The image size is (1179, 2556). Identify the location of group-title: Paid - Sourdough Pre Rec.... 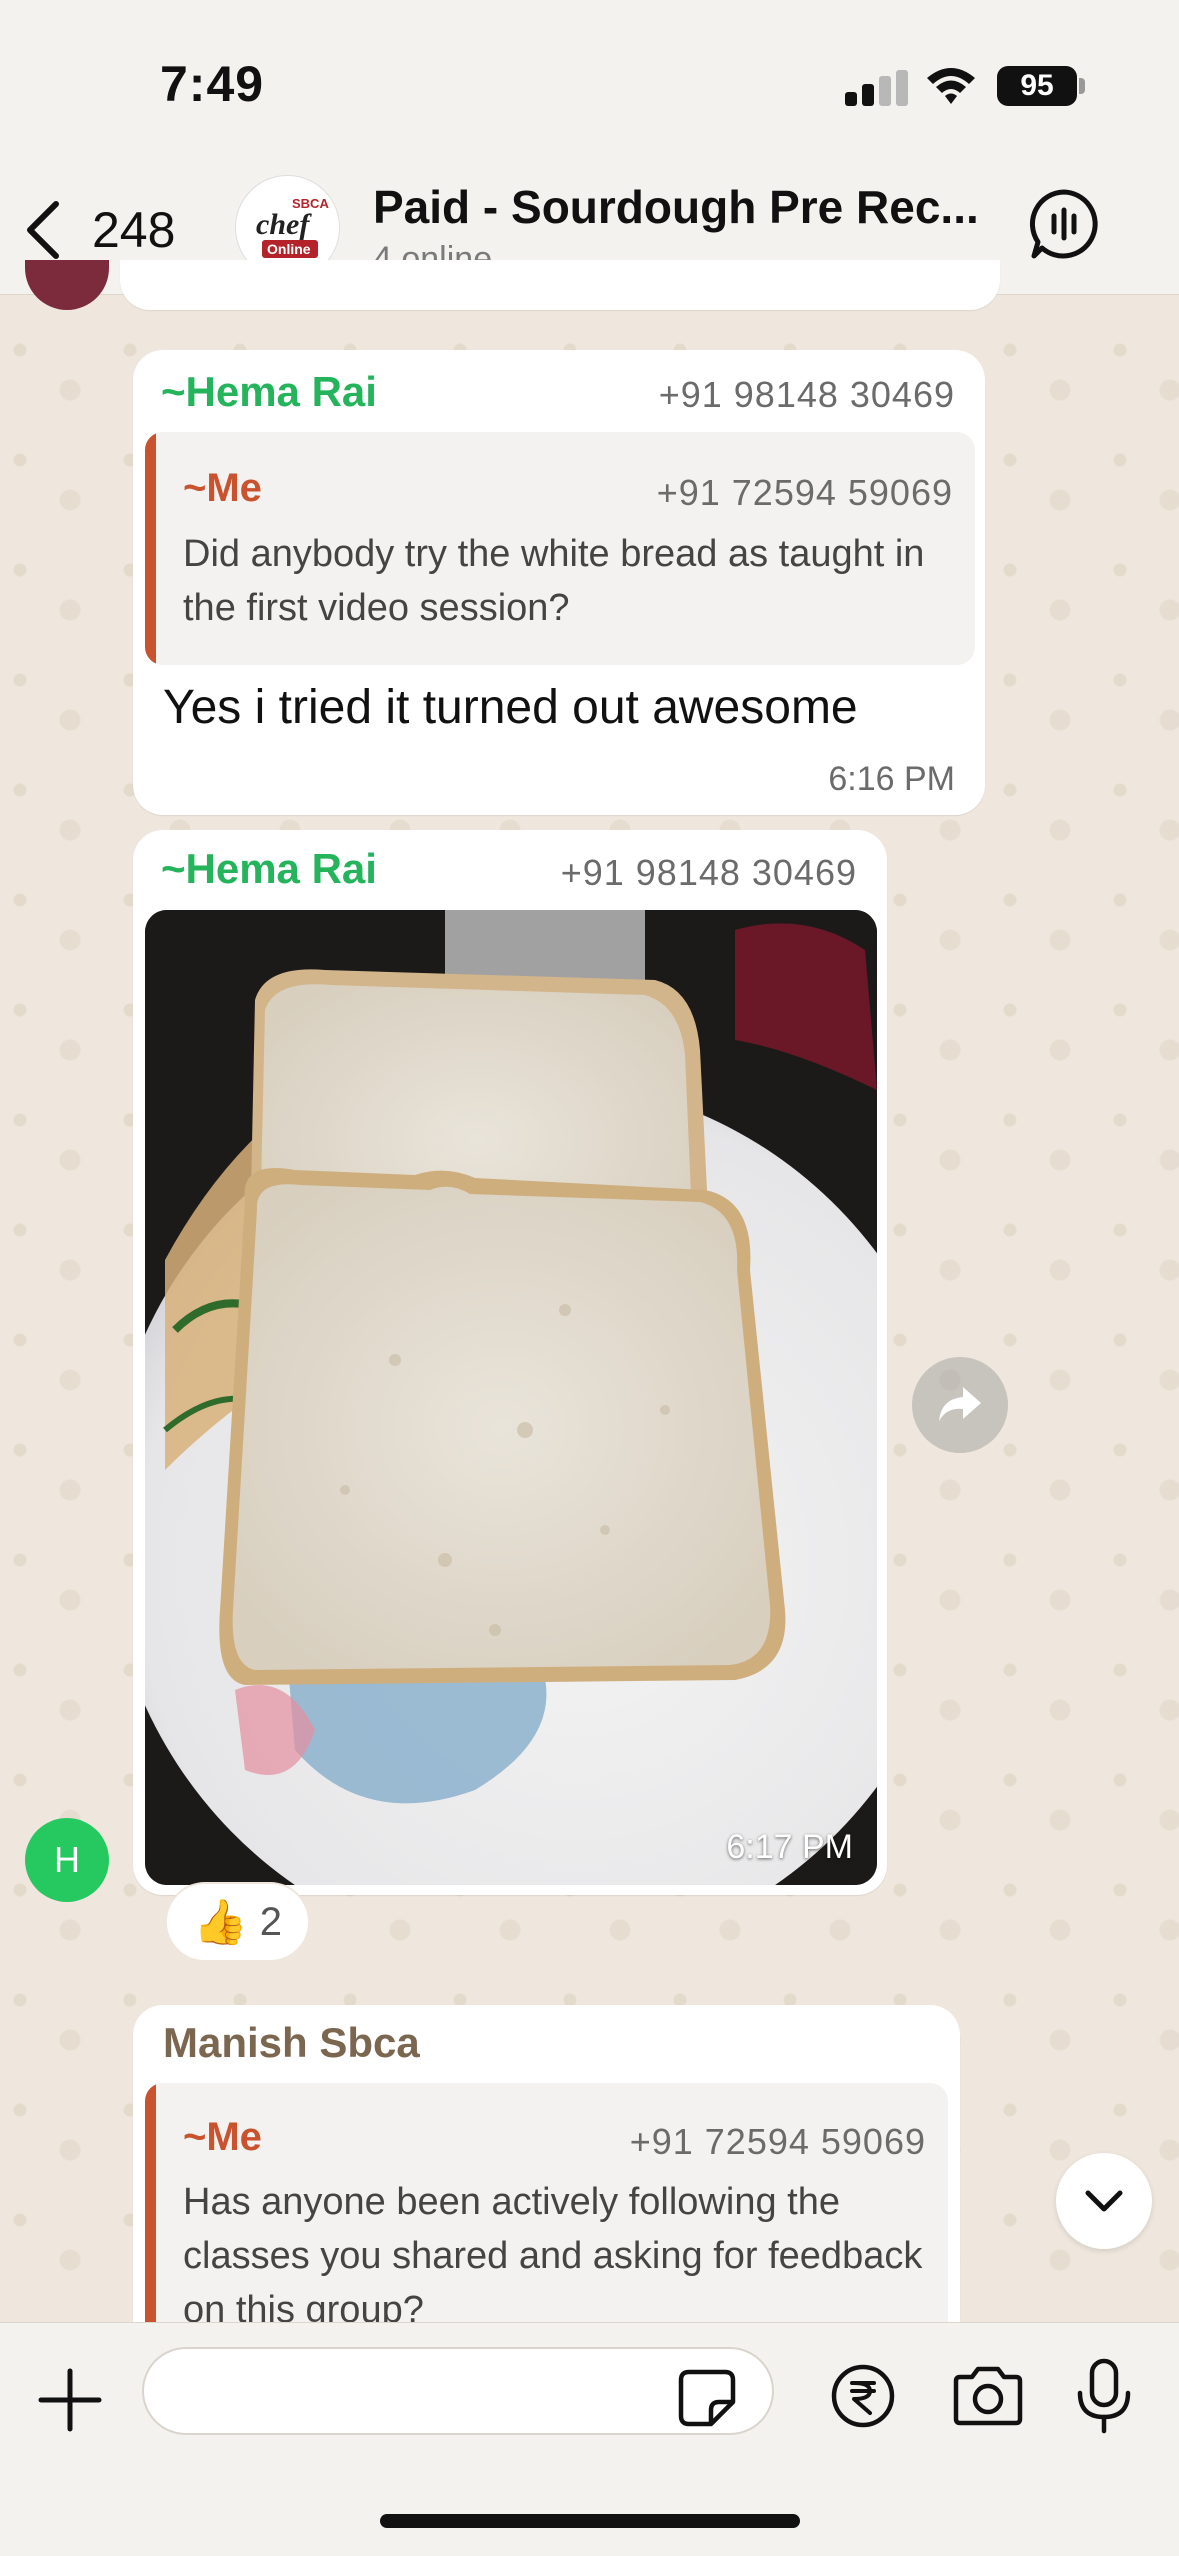
(683, 207).